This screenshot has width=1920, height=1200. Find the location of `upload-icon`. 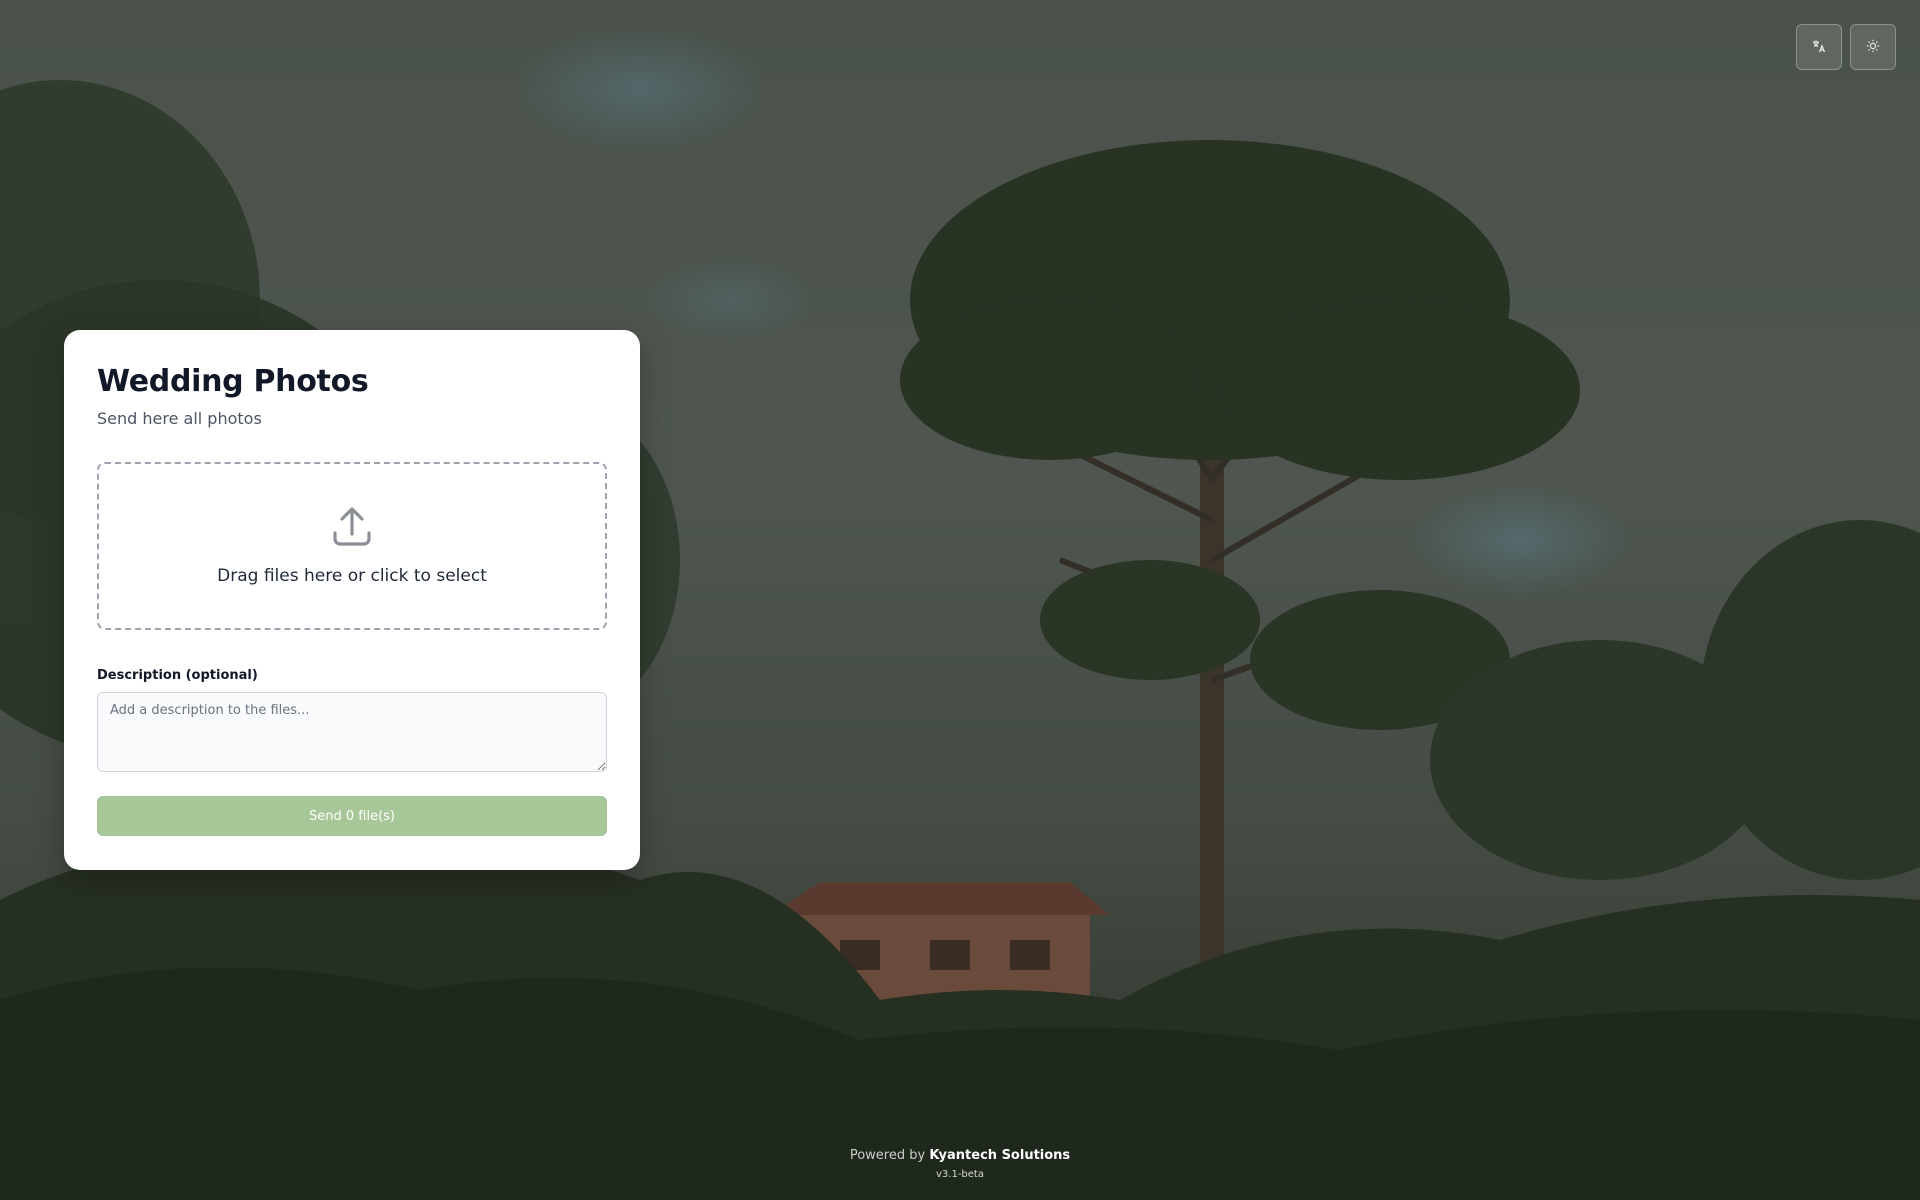

upload-icon is located at coordinates (352, 529).